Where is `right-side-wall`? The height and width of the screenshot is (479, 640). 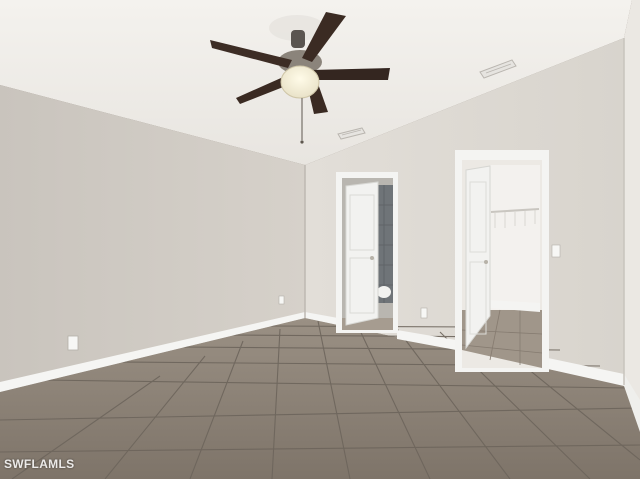
right-side-wall is located at coordinates (632, 215).